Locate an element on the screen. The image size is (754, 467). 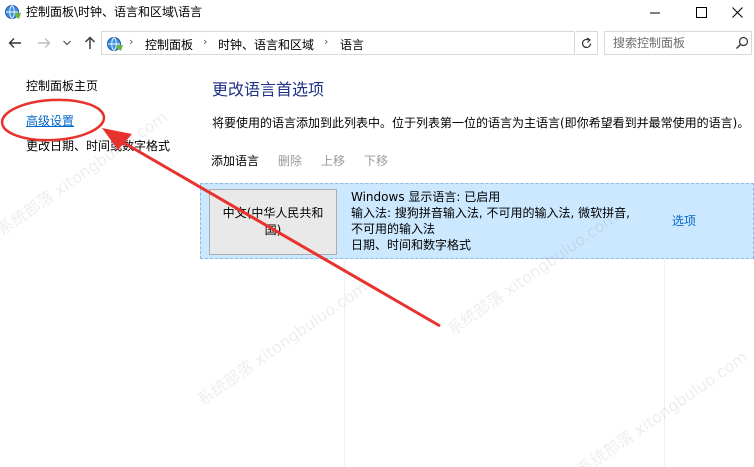
refresh-button is located at coordinates (587, 43).